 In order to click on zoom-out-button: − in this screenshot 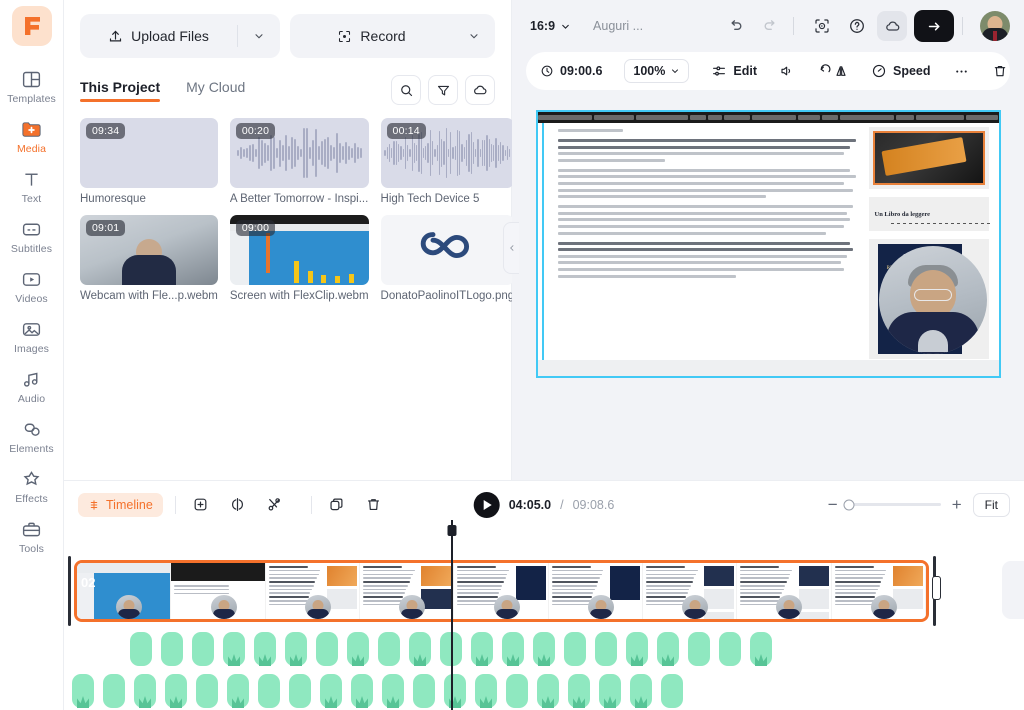, I will do `click(833, 504)`.